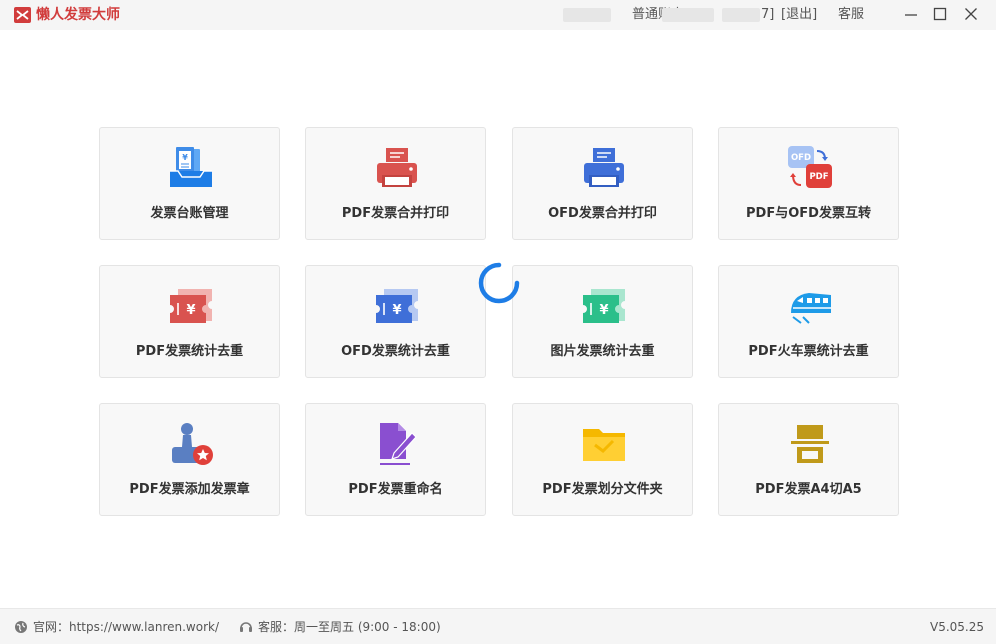 The height and width of the screenshot is (644, 996). What do you see at coordinates (808, 213) in the screenshot?
I see `tile-label: PDF与OFD发票互转` at bounding box center [808, 213].